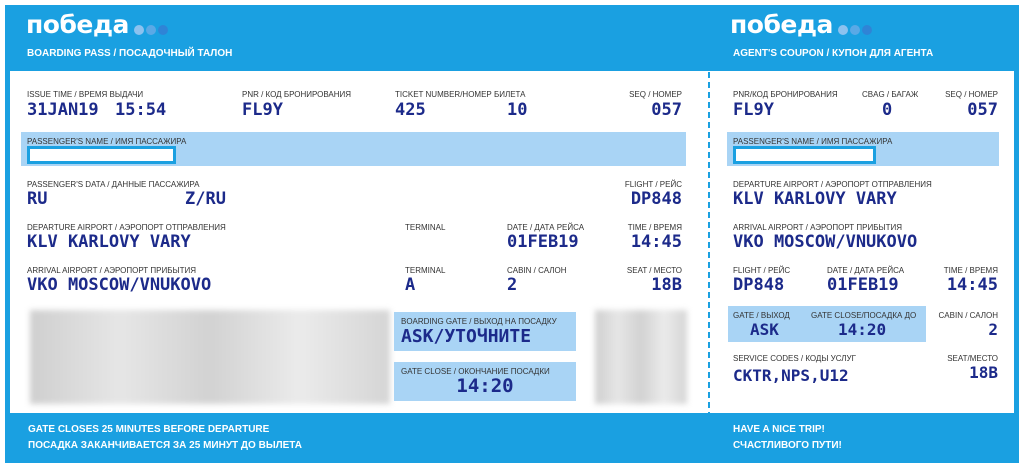 The image size is (1024, 468). I want to click on coupon-cabin-value: 2, so click(993, 329).